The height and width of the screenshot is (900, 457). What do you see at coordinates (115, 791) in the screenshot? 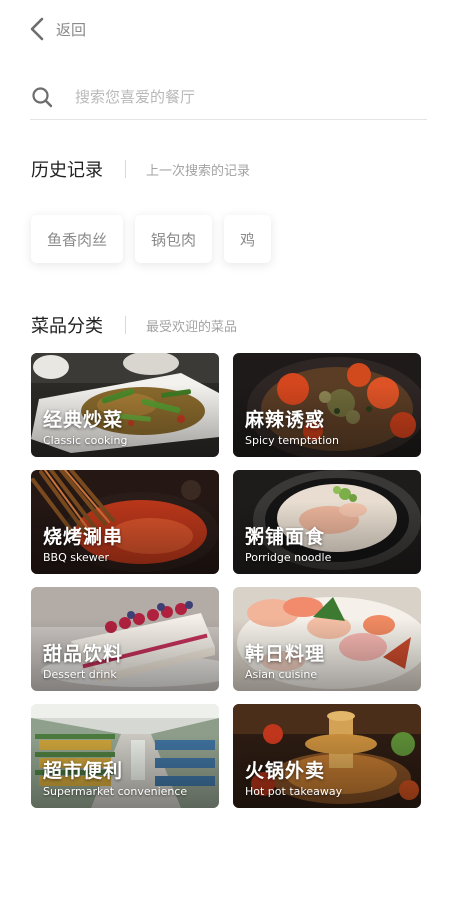
I see `category-card-subtitle: Supermarket convenience` at bounding box center [115, 791].